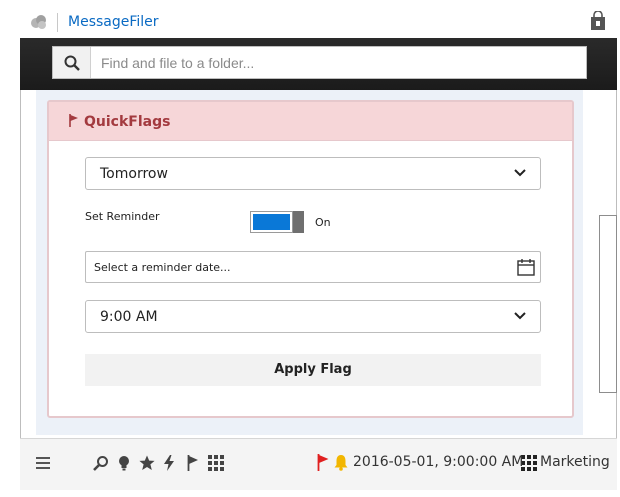 The image size is (620, 497). What do you see at coordinates (134, 174) in the screenshot?
I see `due-date-value: Tomorrow` at bounding box center [134, 174].